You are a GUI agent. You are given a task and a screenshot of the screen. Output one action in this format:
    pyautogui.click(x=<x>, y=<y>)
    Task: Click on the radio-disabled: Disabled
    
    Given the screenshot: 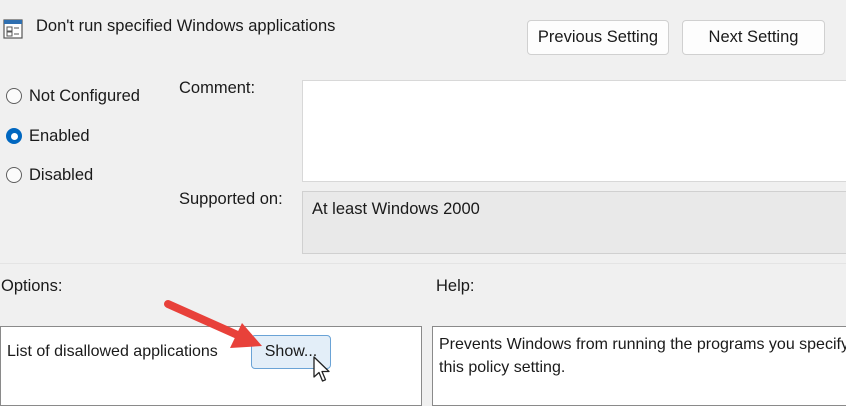 What is the action you would take?
    pyautogui.click(x=49, y=175)
    